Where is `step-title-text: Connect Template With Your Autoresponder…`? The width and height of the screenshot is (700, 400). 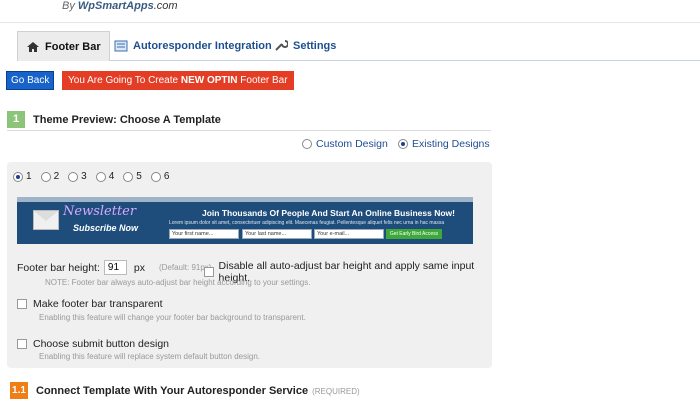
step-title-text: Connect Template With Your Autoresponder… is located at coordinates (172, 390).